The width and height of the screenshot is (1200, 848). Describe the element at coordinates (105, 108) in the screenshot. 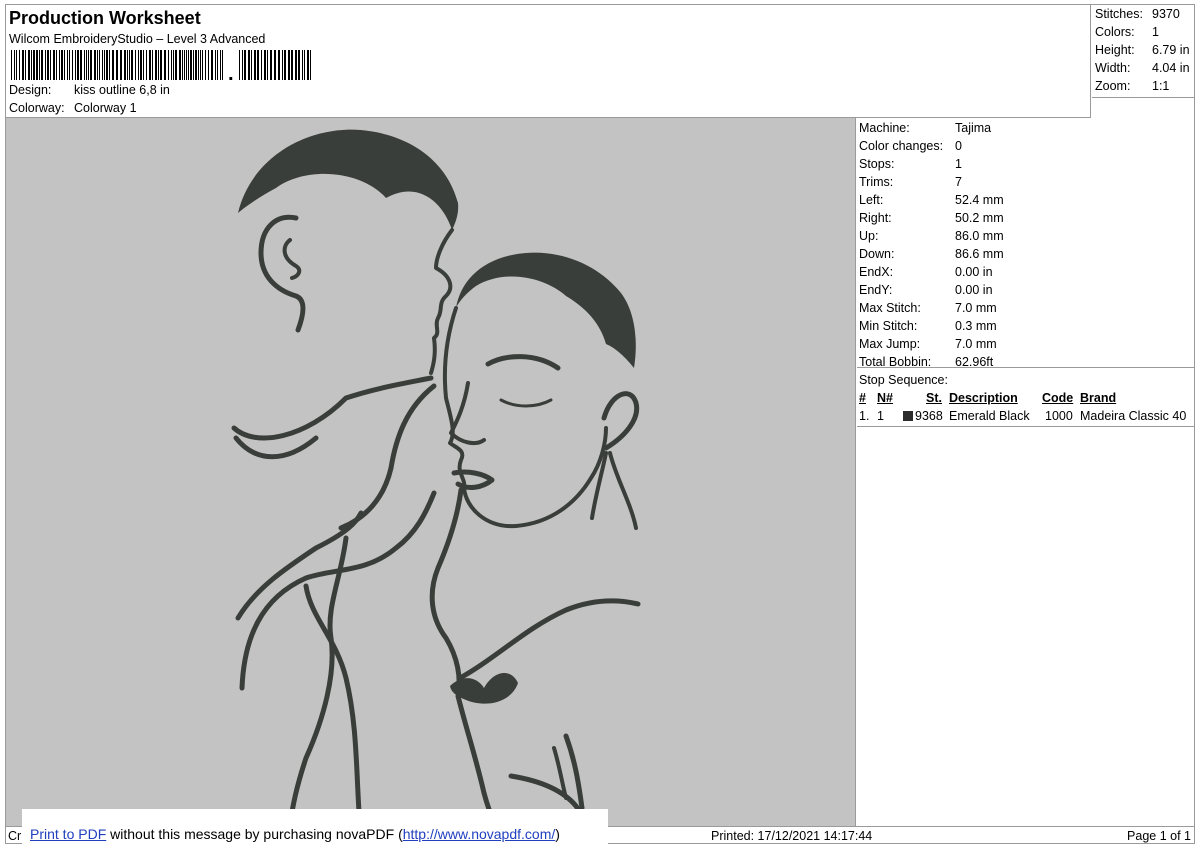

I see `colorway-value: Colorway 1` at that location.